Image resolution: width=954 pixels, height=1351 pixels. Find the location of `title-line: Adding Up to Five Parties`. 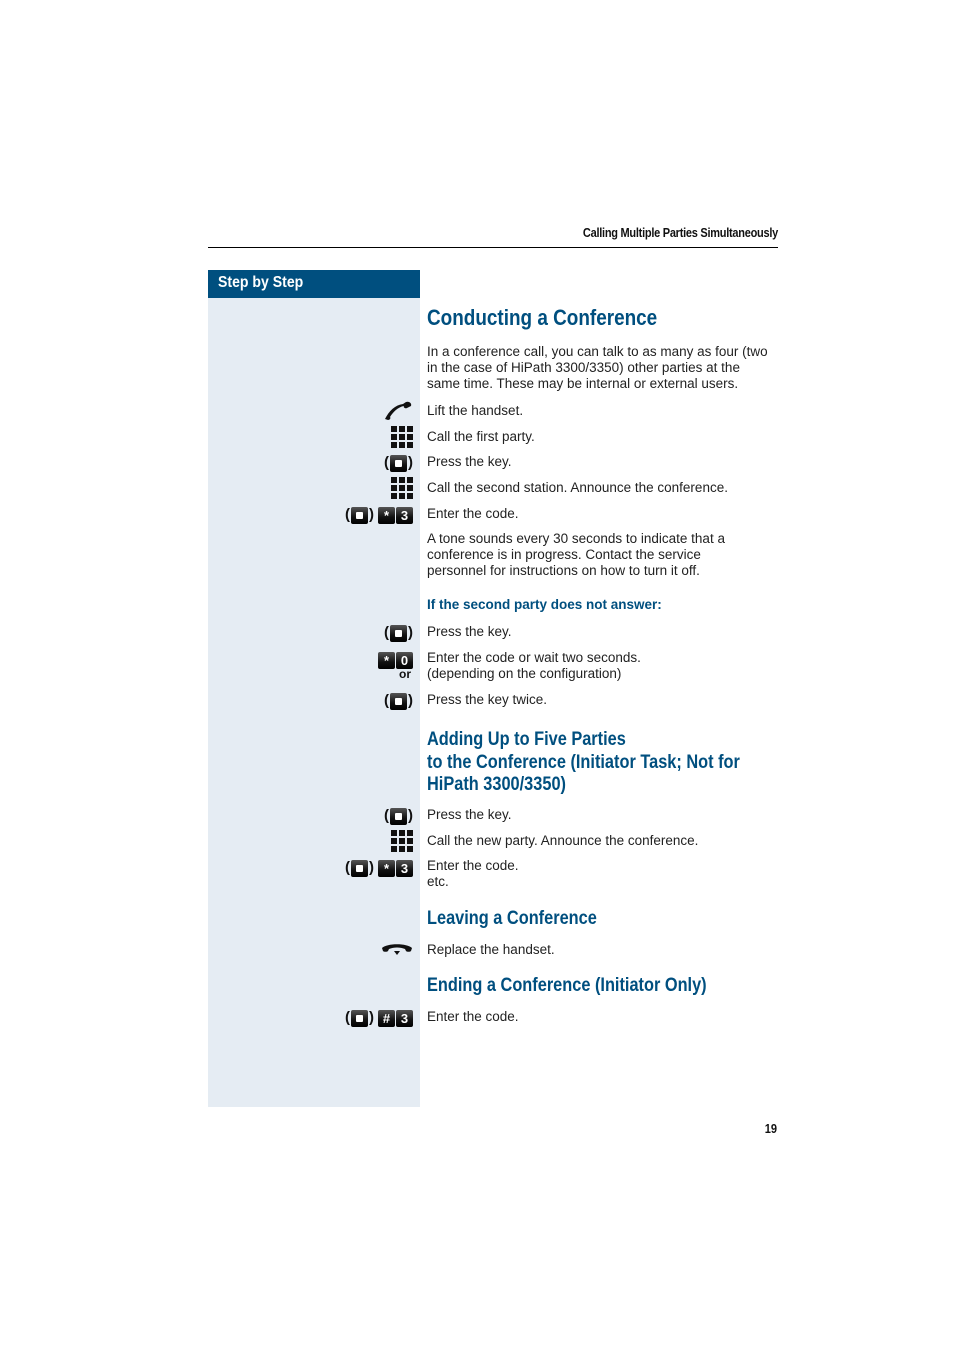

title-line: Adding Up to Five Parties is located at coordinates (526, 739).